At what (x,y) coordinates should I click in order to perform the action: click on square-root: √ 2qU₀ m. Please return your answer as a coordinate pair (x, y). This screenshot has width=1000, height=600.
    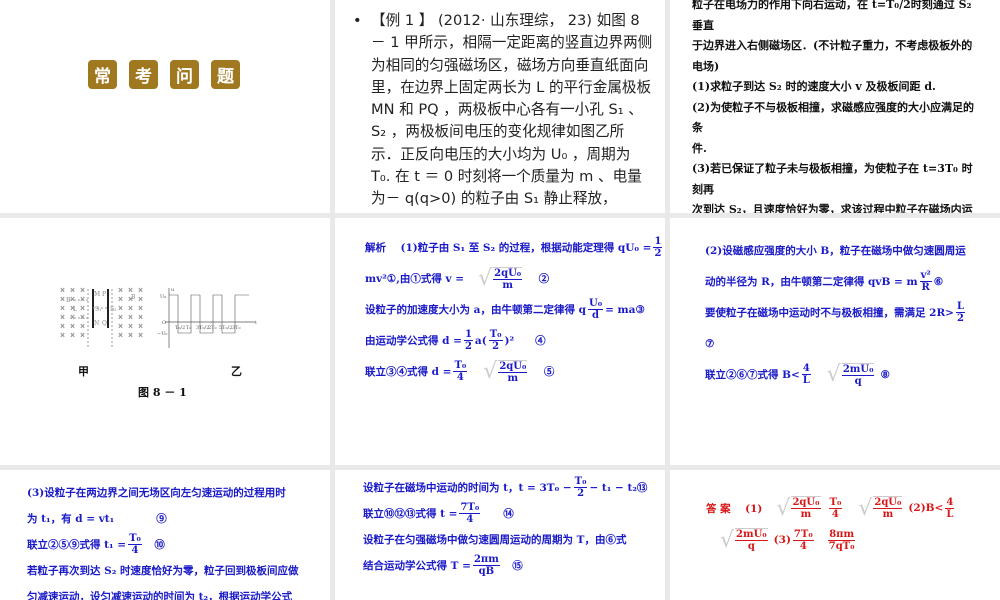
    Looking at the image, I should click on (881, 508).